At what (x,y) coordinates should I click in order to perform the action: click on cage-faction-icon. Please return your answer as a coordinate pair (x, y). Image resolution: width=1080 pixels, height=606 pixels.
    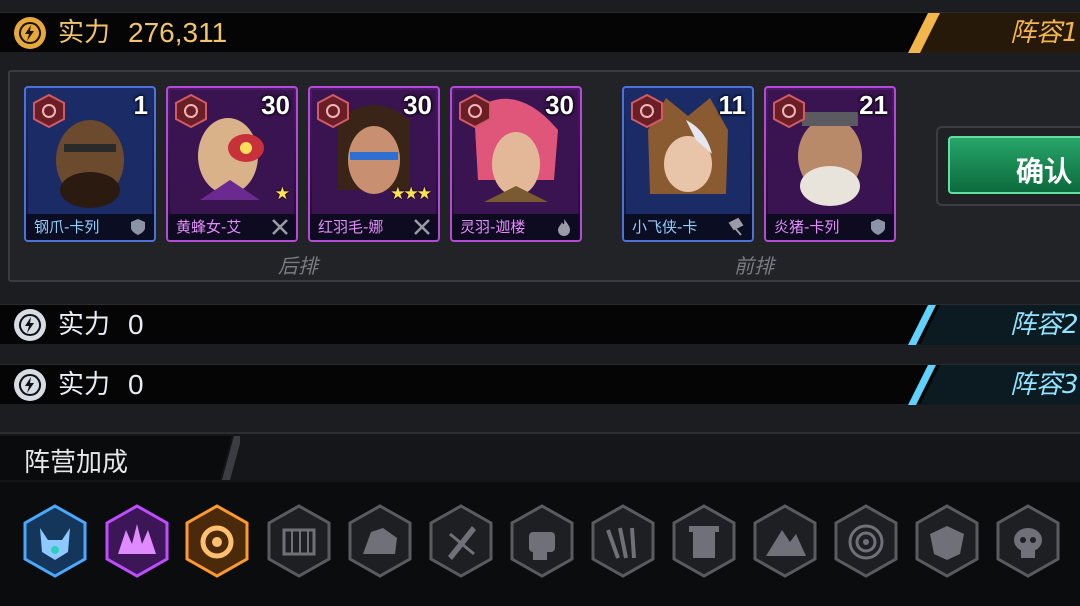
    Looking at the image, I should click on (299, 541).